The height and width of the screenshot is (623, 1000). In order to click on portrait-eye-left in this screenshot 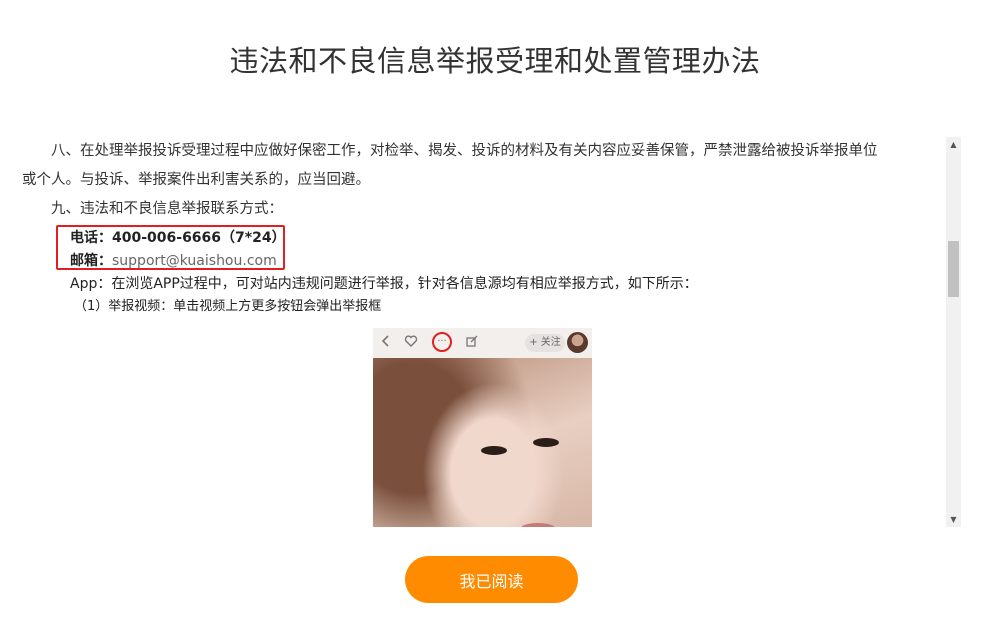, I will do `click(494, 450)`.